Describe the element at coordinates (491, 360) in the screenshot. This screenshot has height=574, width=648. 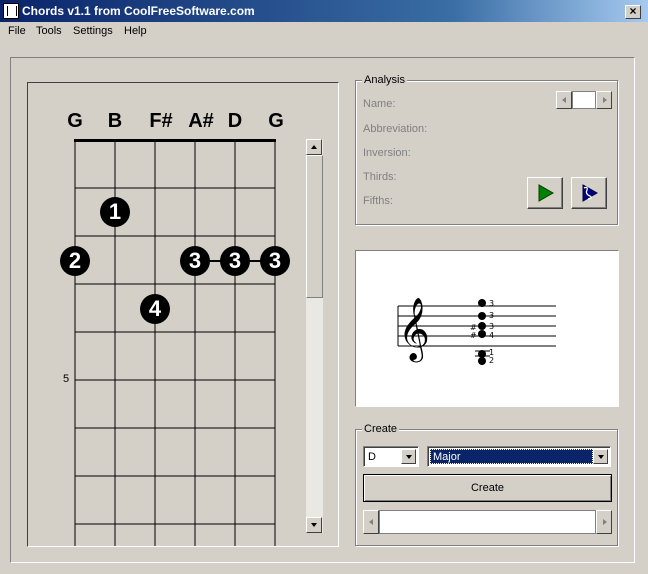
I see `note-finger-label: 2` at that location.